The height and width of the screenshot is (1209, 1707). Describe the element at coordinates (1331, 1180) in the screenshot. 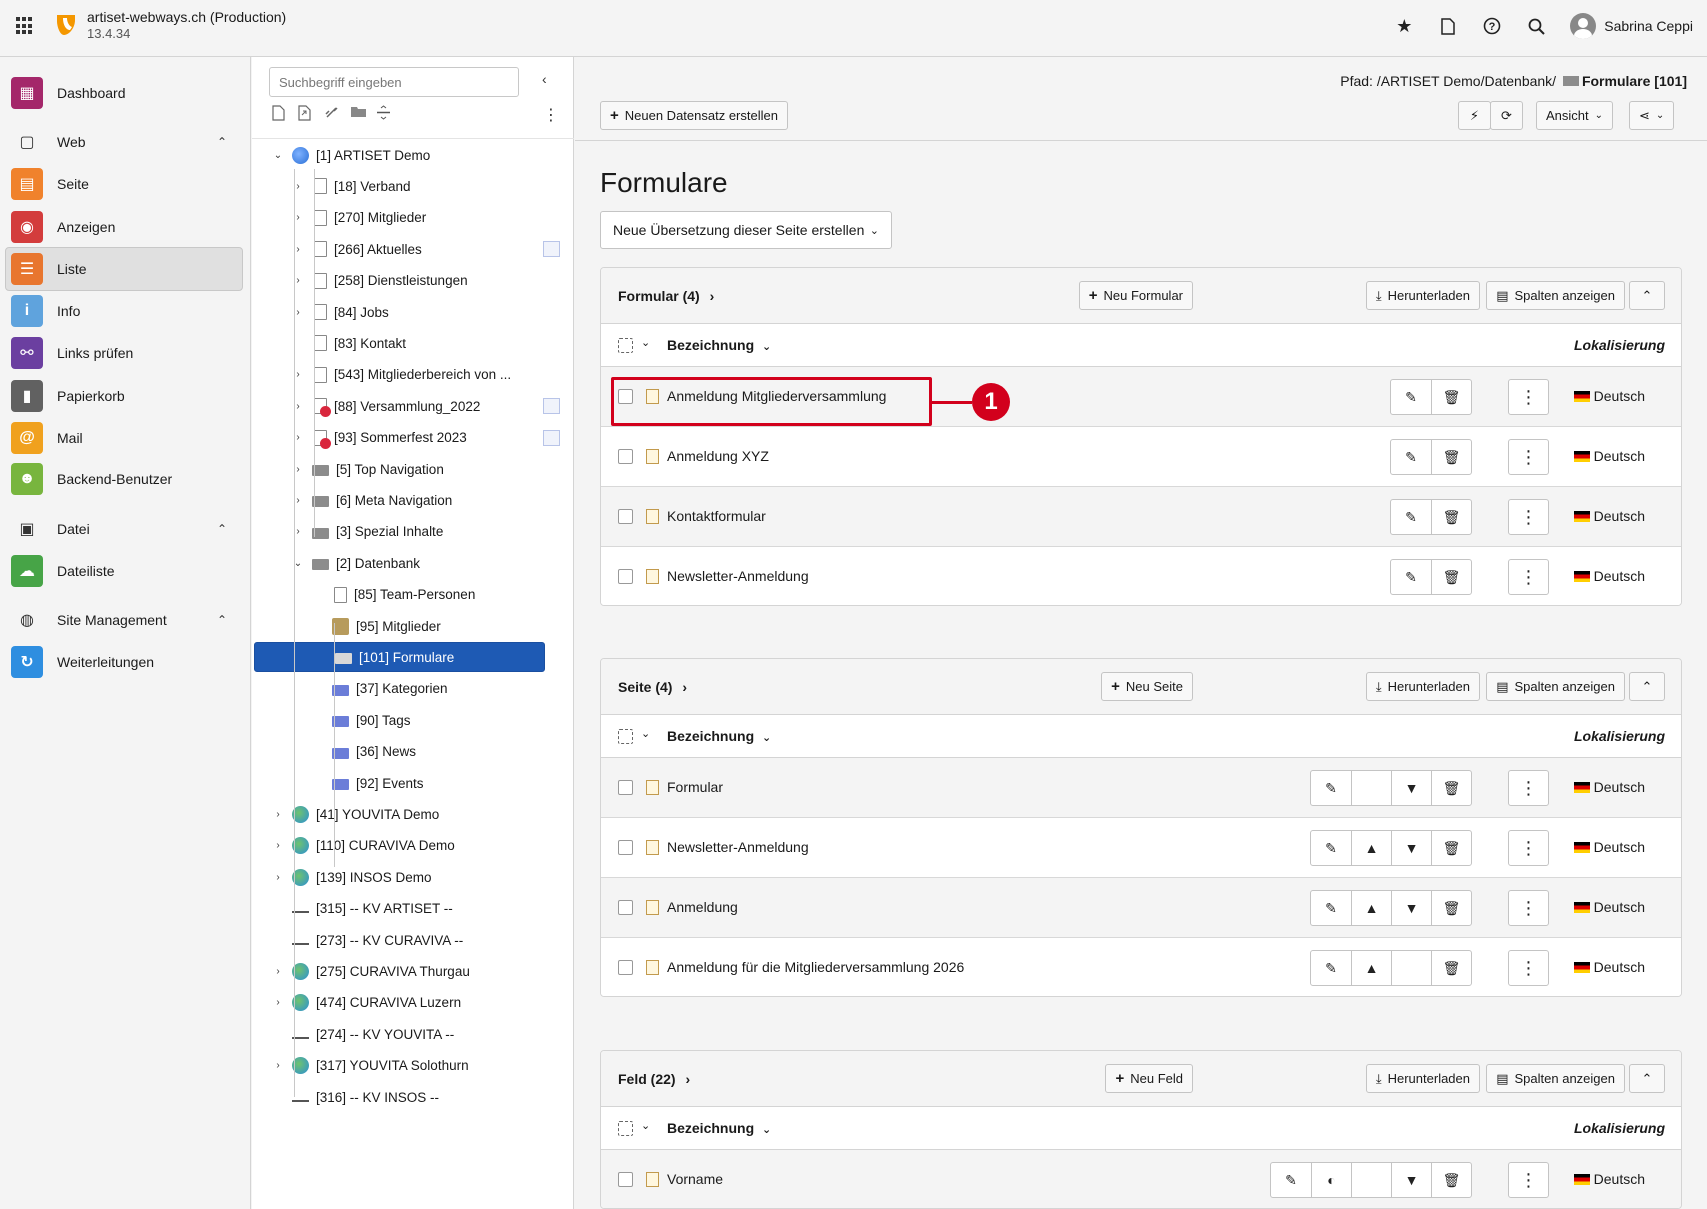

I see `toggle-icon: ◐` at that location.